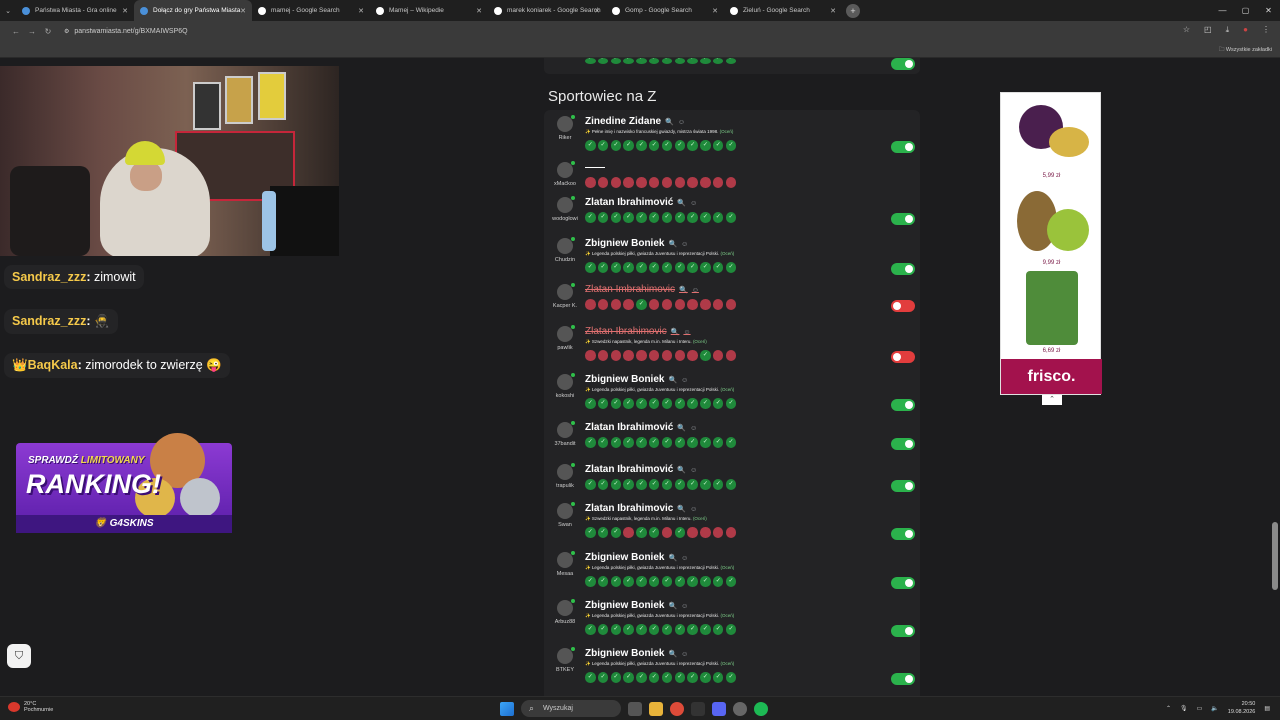 This screenshot has height=720, width=1280. Describe the element at coordinates (1245, 50) in the screenshot. I see `all-bookmarks-button: 🗀 Wszystkie zakładki` at that location.